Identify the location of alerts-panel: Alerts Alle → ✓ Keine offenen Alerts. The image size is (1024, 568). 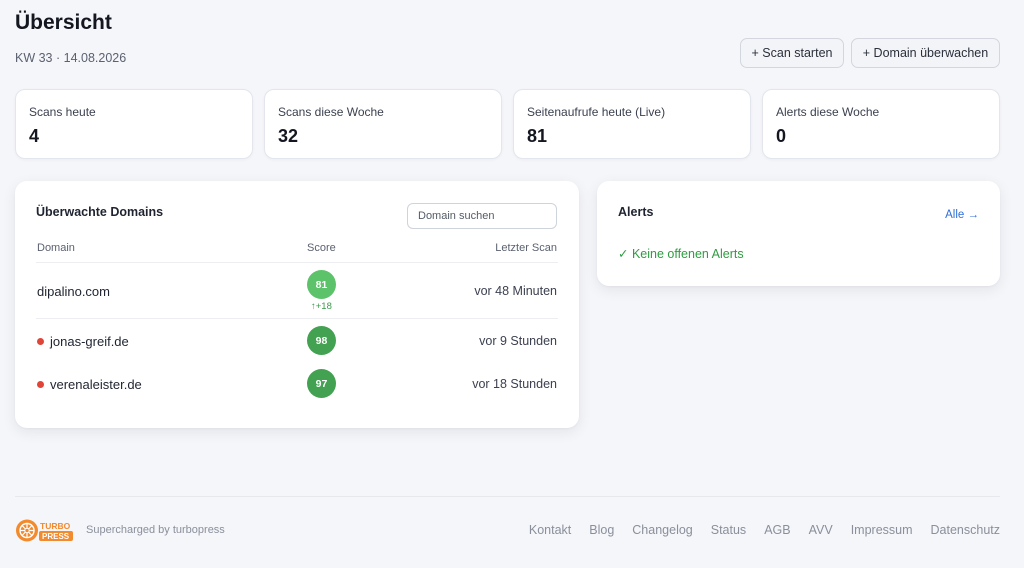
(798, 233).